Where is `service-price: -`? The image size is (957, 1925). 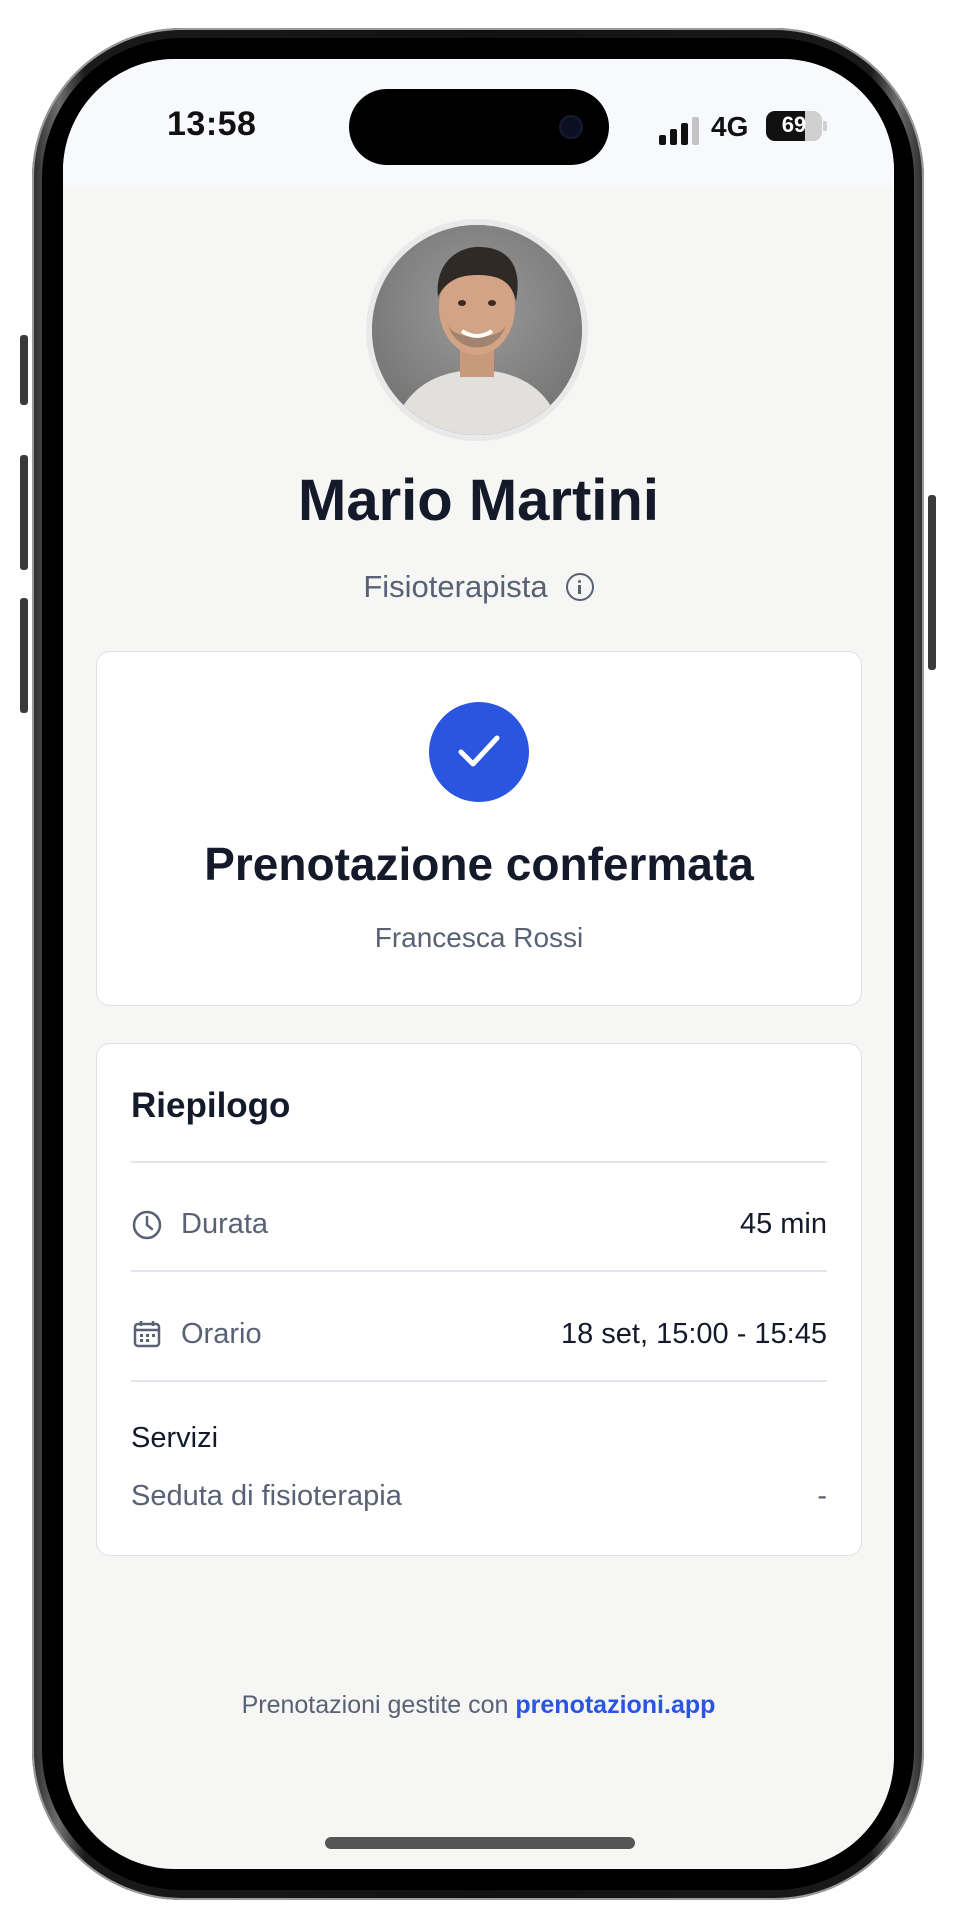
service-price: - is located at coordinates (822, 1496).